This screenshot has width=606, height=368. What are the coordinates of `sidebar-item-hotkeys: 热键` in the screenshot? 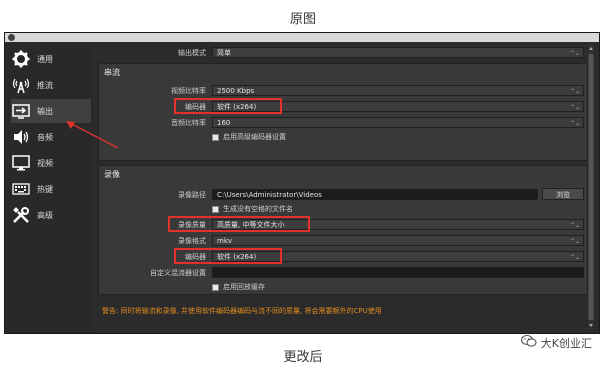 It's located at (51, 189).